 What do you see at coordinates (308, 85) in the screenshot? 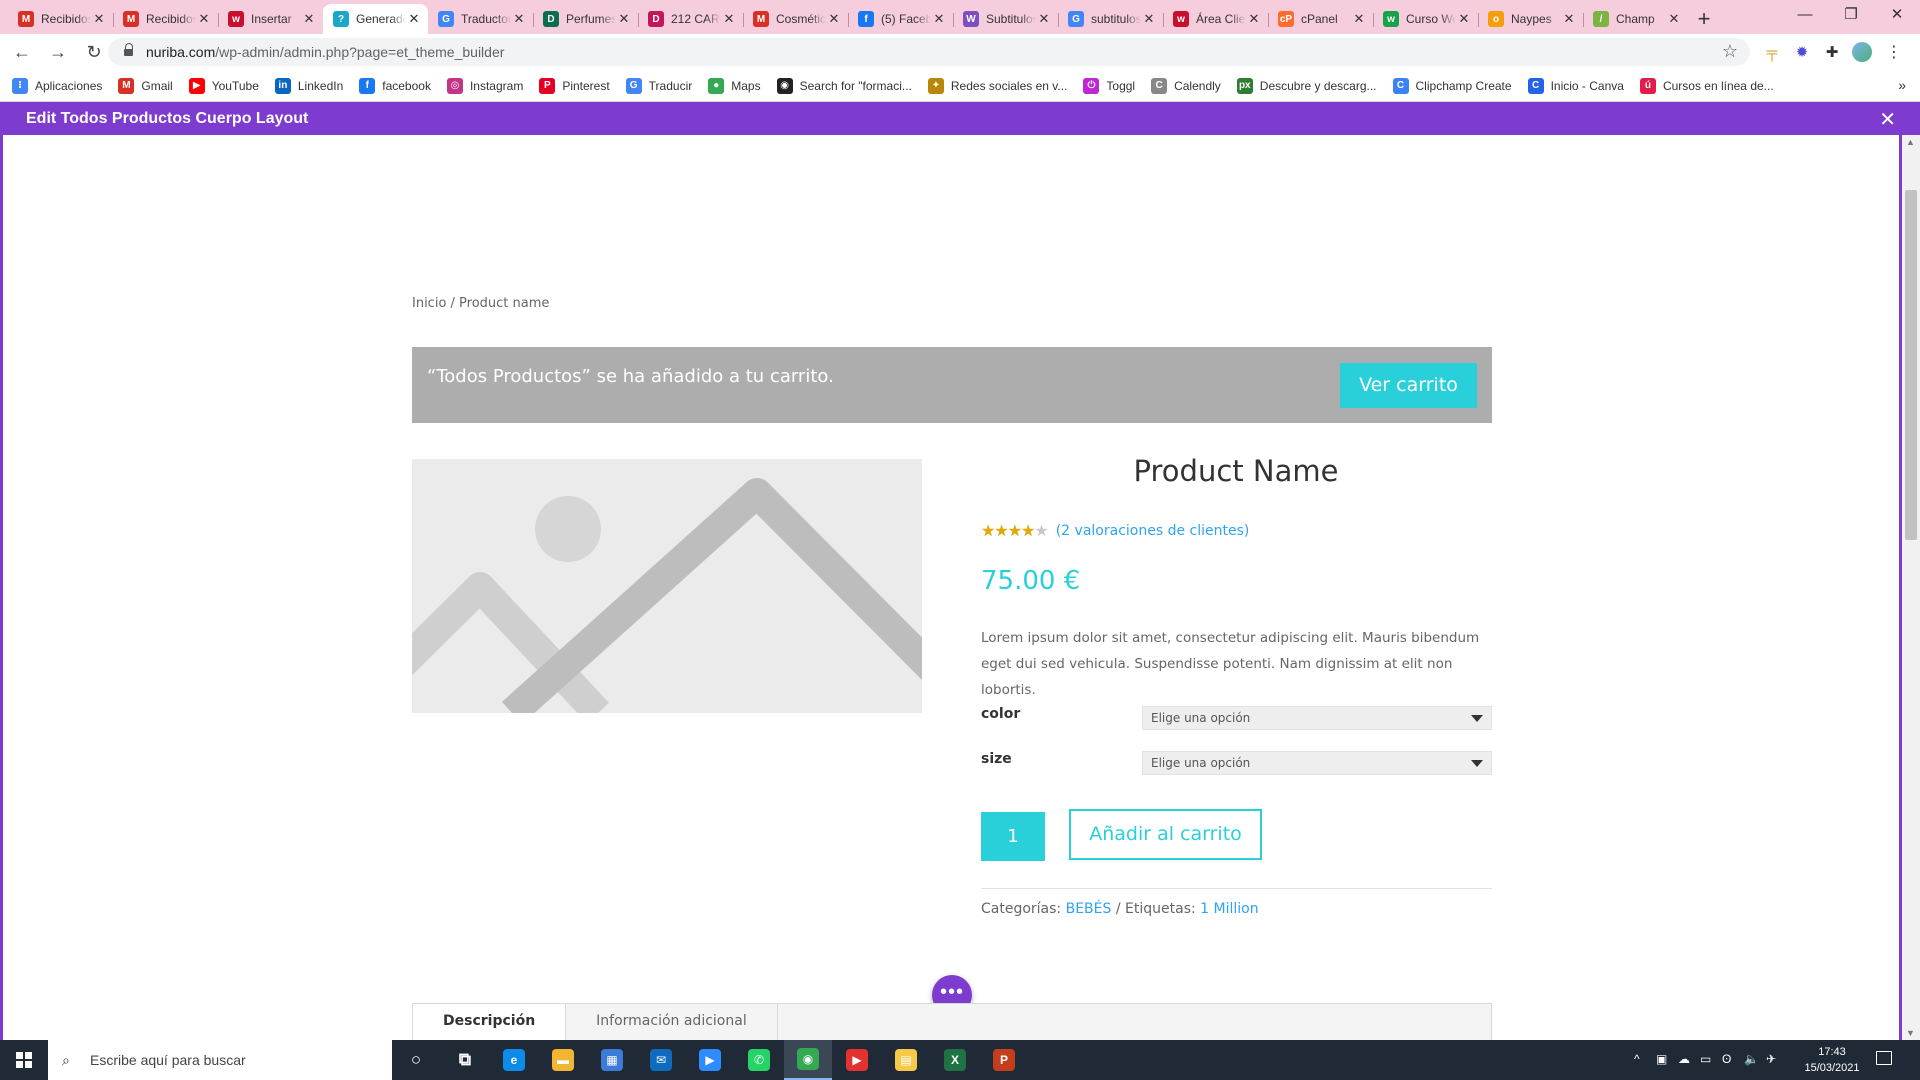
I see `bookmark-item: in LinkedIn` at bounding box center [308, 85].